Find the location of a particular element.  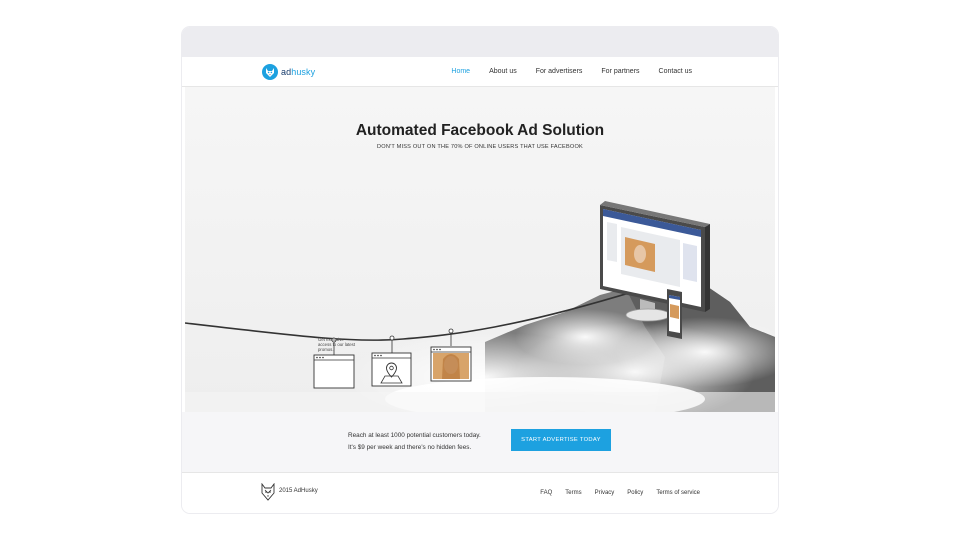

footer-link-terms-of-service: Terms of service is located at coordinates (678, 493).